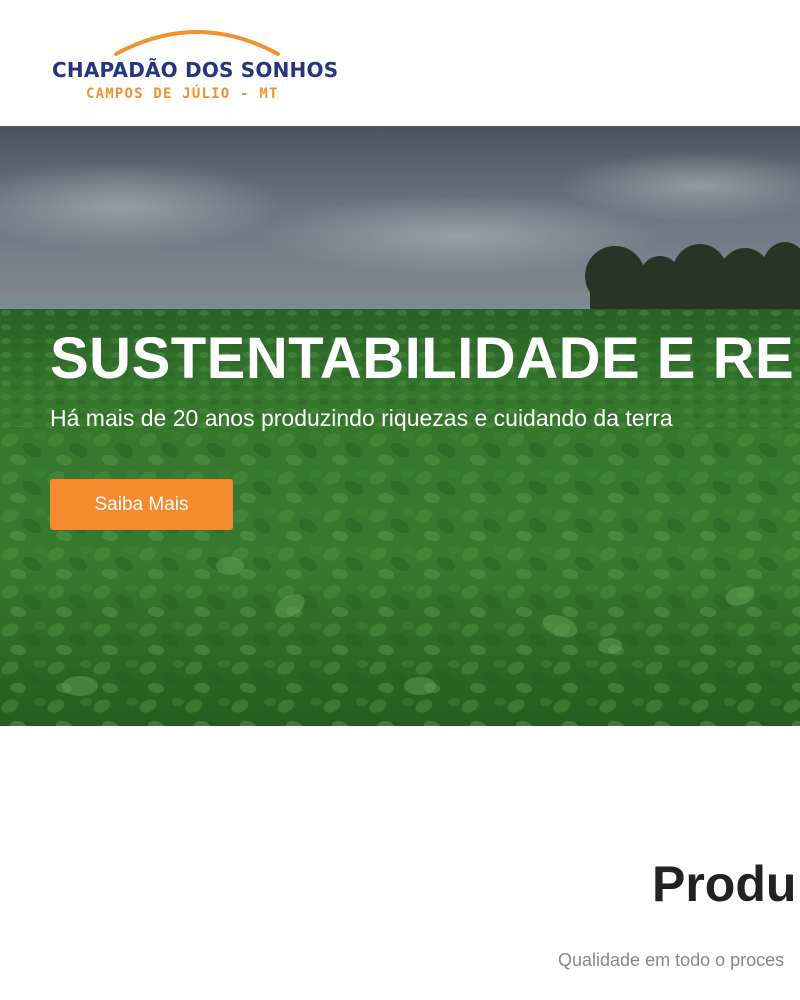  Describe the element at coordinates (400, 63) in the screenshot. I see `site-header: CHAPADÃO DOS SONHOS CAMPOS DE JÚLIO - MT` at that location.